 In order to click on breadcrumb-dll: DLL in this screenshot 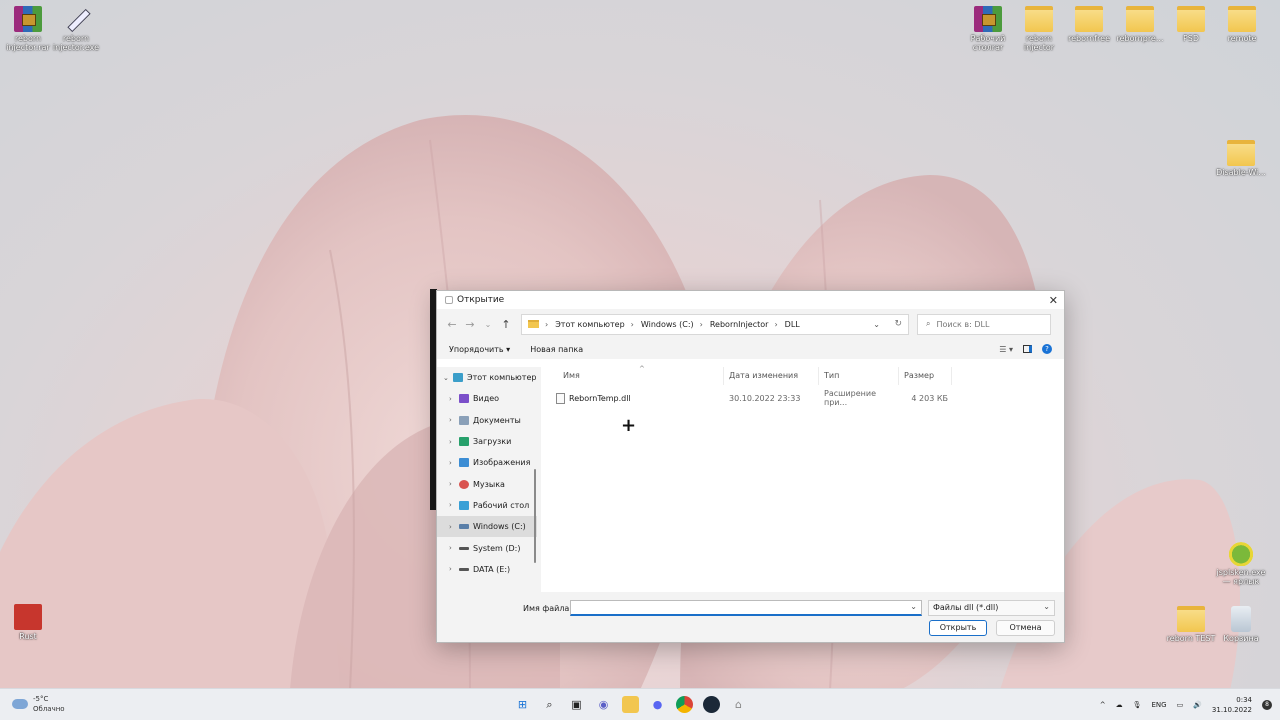, I will do `click(792, 324)`.